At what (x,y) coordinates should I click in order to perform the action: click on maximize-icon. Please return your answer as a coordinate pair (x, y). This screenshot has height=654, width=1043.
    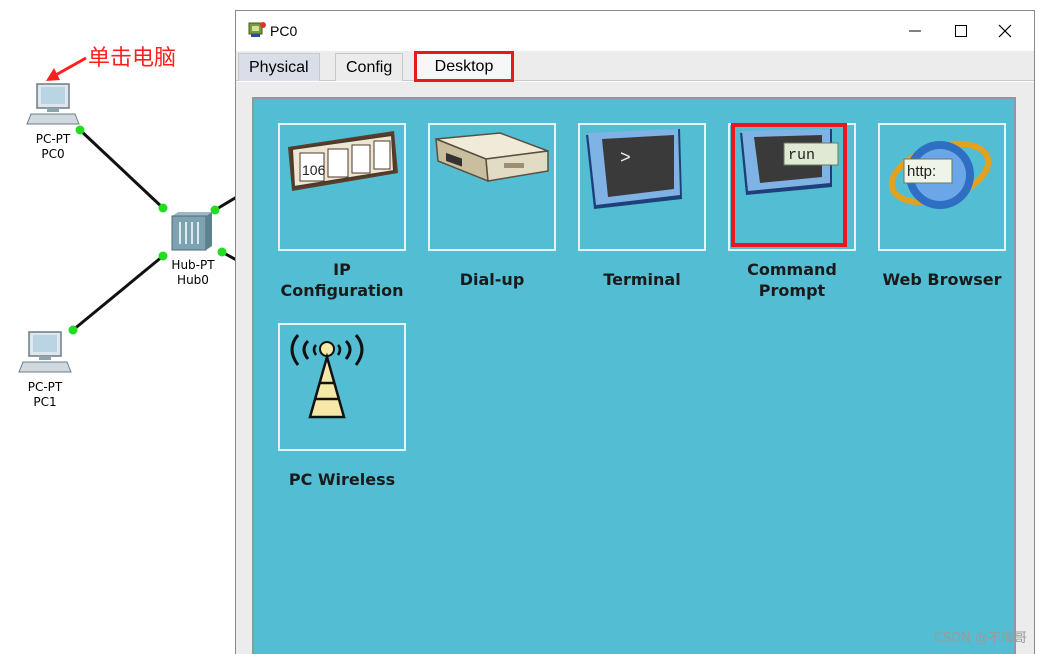
    Looking at the image, I should click on (961, 31).